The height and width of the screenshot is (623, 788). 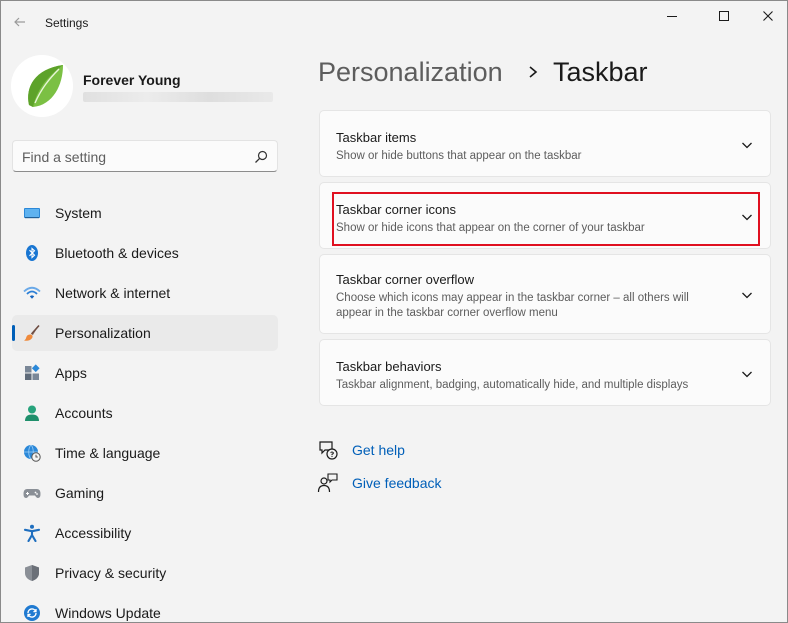 I want to click on avatar, so click(x=42, y=86).